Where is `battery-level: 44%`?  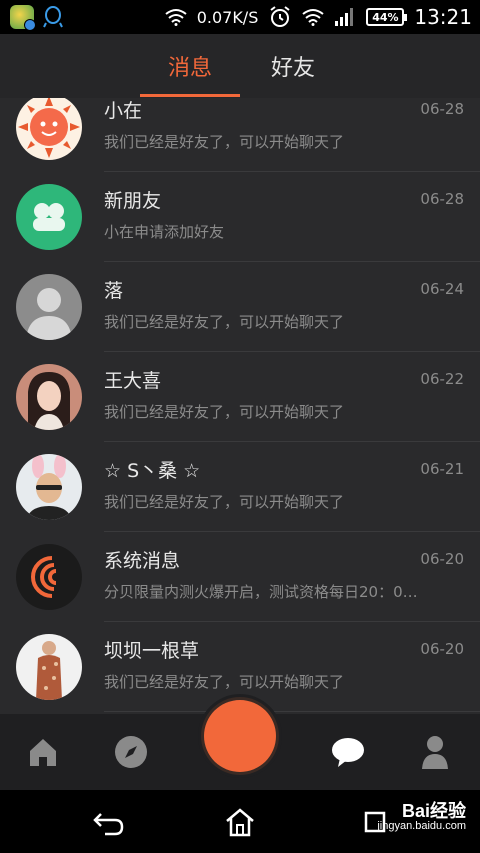
battery-level: 44% is located at coordinates (385, 17).